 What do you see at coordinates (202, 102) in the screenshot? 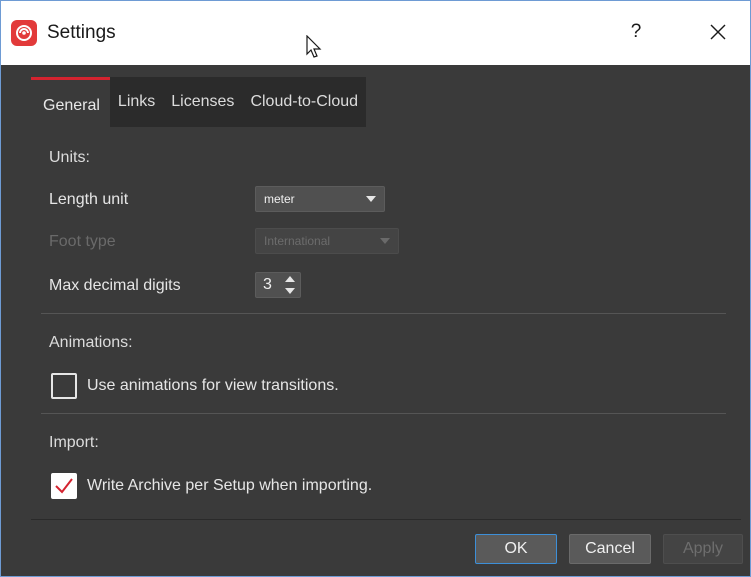
I see `tab-licenses: Licenses` at bounding box center [202, 102].